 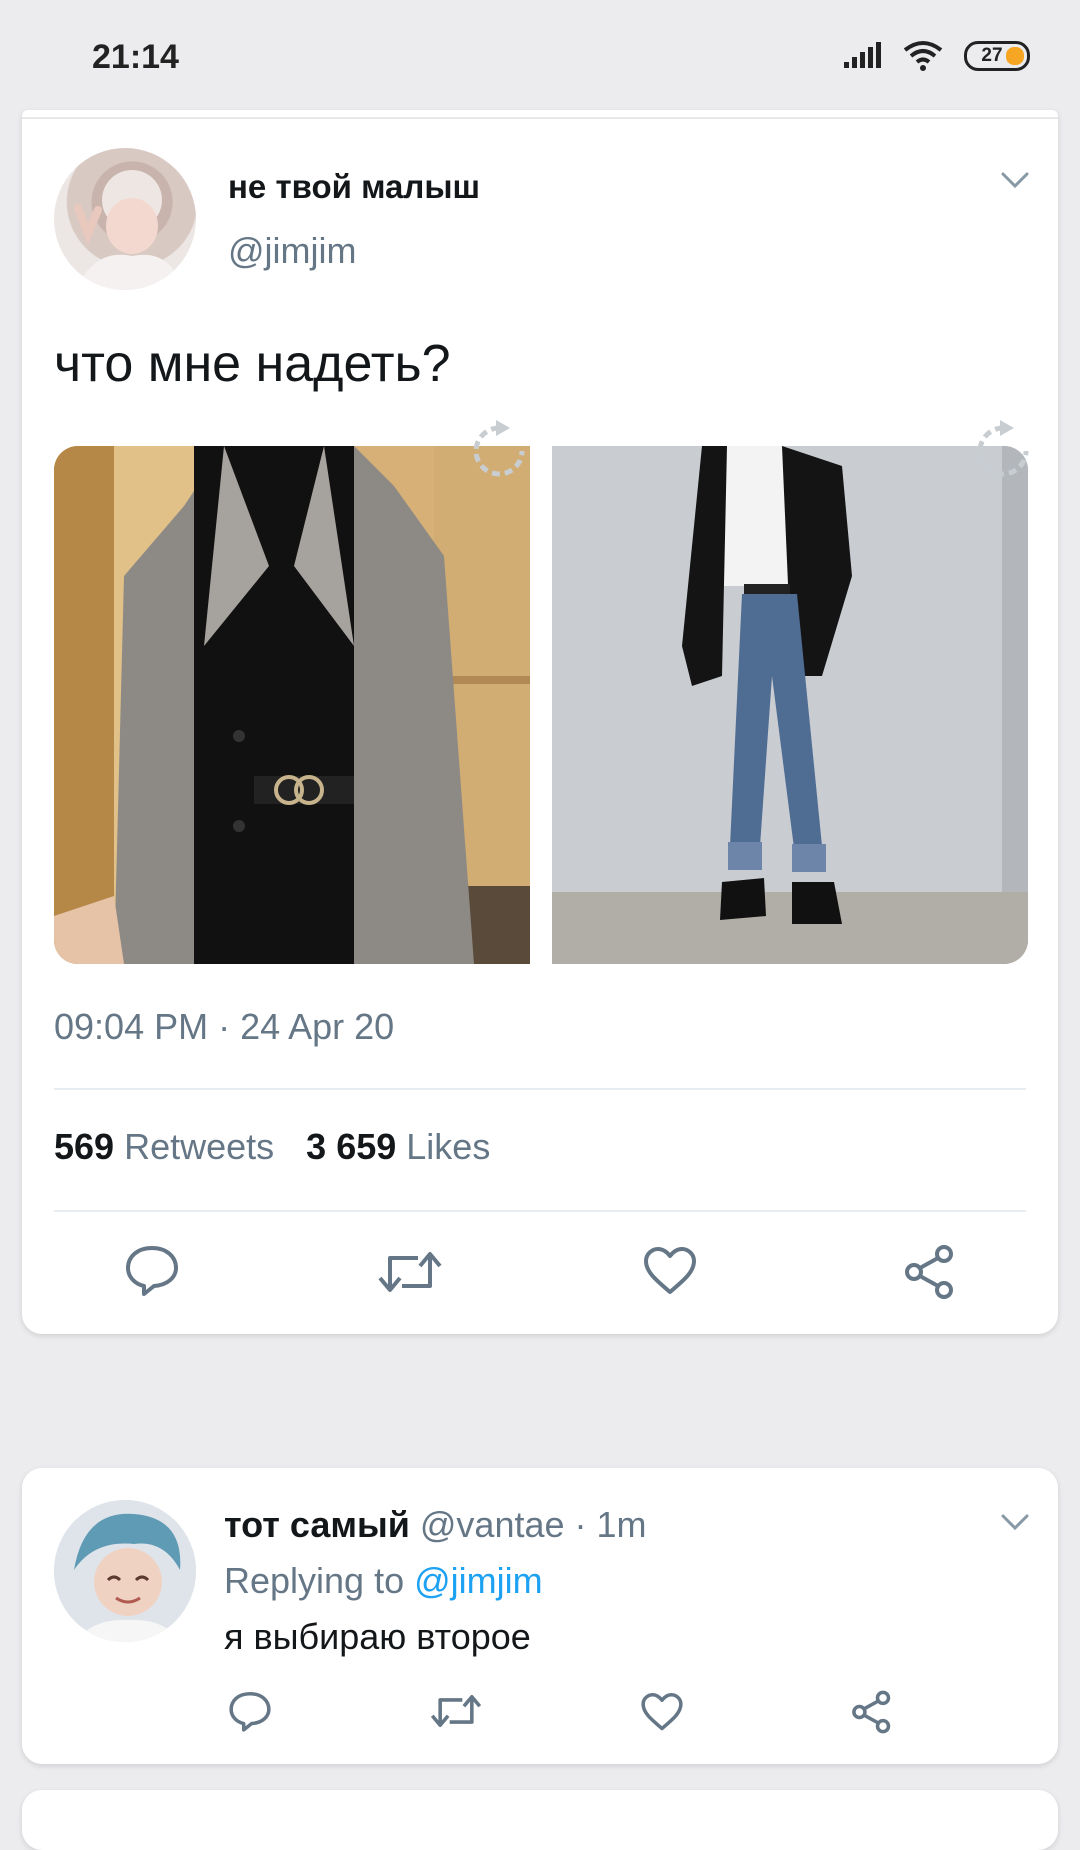 What do you see at coordinates (354, 187) in the screenshot?
I see `author-display-name: не твой малыш` at bounding box center [354, 187].